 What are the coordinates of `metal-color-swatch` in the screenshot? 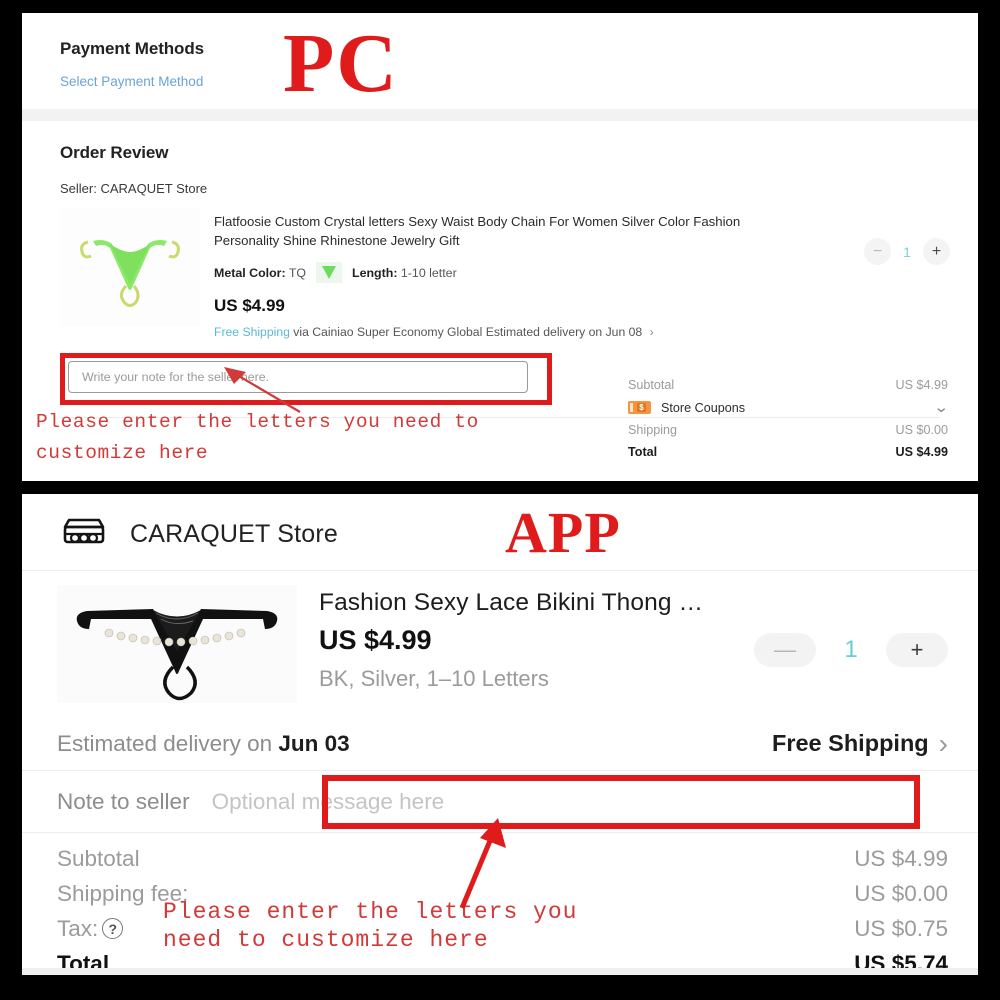 It's located at (329, 272).